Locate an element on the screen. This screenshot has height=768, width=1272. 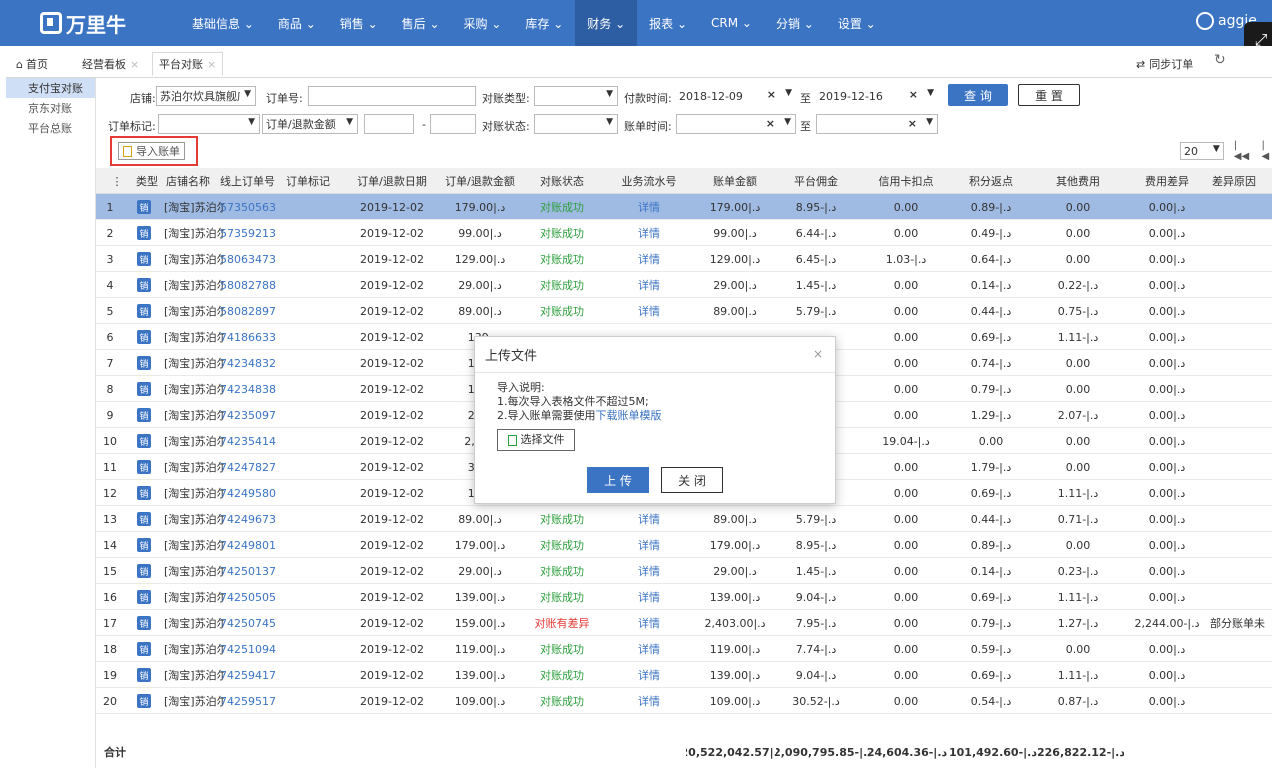
cell-order: 74250745 is located at coordinates (250, 623).